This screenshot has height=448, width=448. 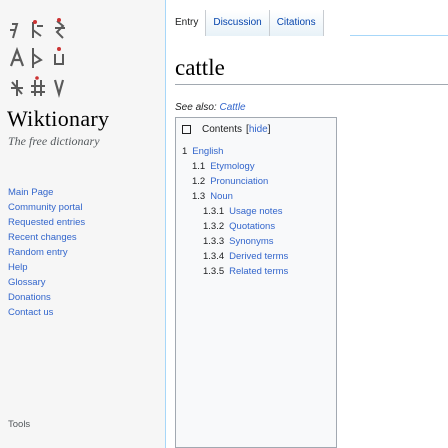 What do you see at coordinates (256, 196) in the screenshot?
I see `toc-item-noun: 1.3 Noun` at bounding box center [256, 196].